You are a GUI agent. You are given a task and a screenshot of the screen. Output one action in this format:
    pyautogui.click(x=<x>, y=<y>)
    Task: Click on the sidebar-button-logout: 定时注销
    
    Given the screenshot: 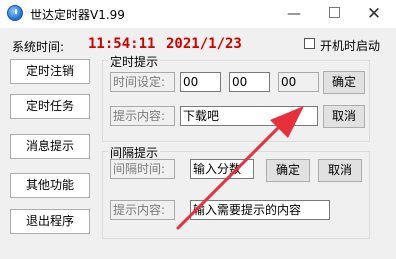 What is the action you would take?
    pyautogui.click(x=50, y=71)
    